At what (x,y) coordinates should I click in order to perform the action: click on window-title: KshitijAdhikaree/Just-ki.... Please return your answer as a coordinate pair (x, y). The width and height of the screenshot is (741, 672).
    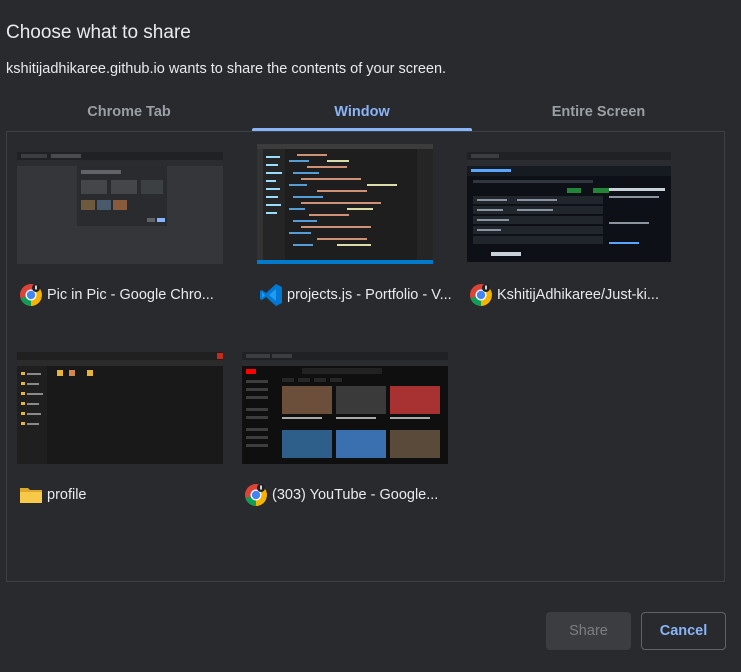
    Looking at the image, I should click on (578, 295).